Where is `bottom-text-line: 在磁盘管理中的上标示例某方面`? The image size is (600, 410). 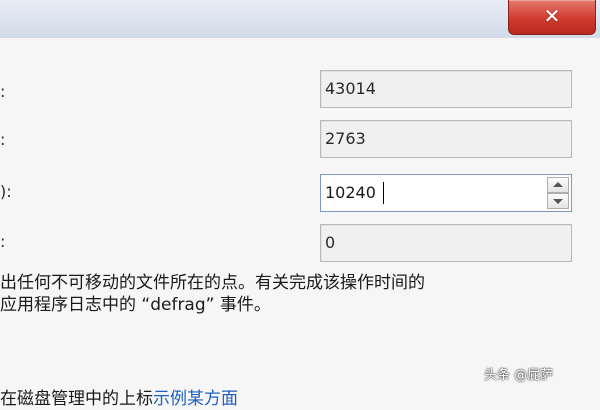 bottom-text-line: 在磁盘管理中的上标示例某方面 is located at coordinates (119, 399).